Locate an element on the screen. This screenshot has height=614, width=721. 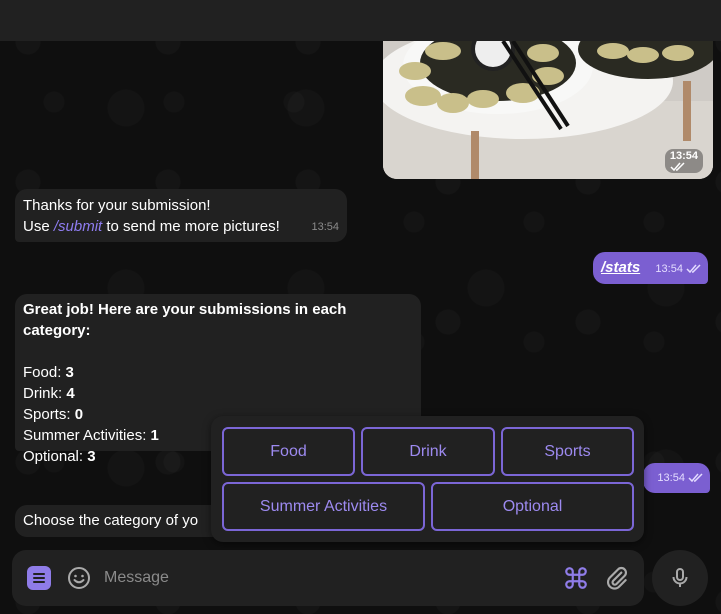
menu-icon is located at coordinates (39, 578).